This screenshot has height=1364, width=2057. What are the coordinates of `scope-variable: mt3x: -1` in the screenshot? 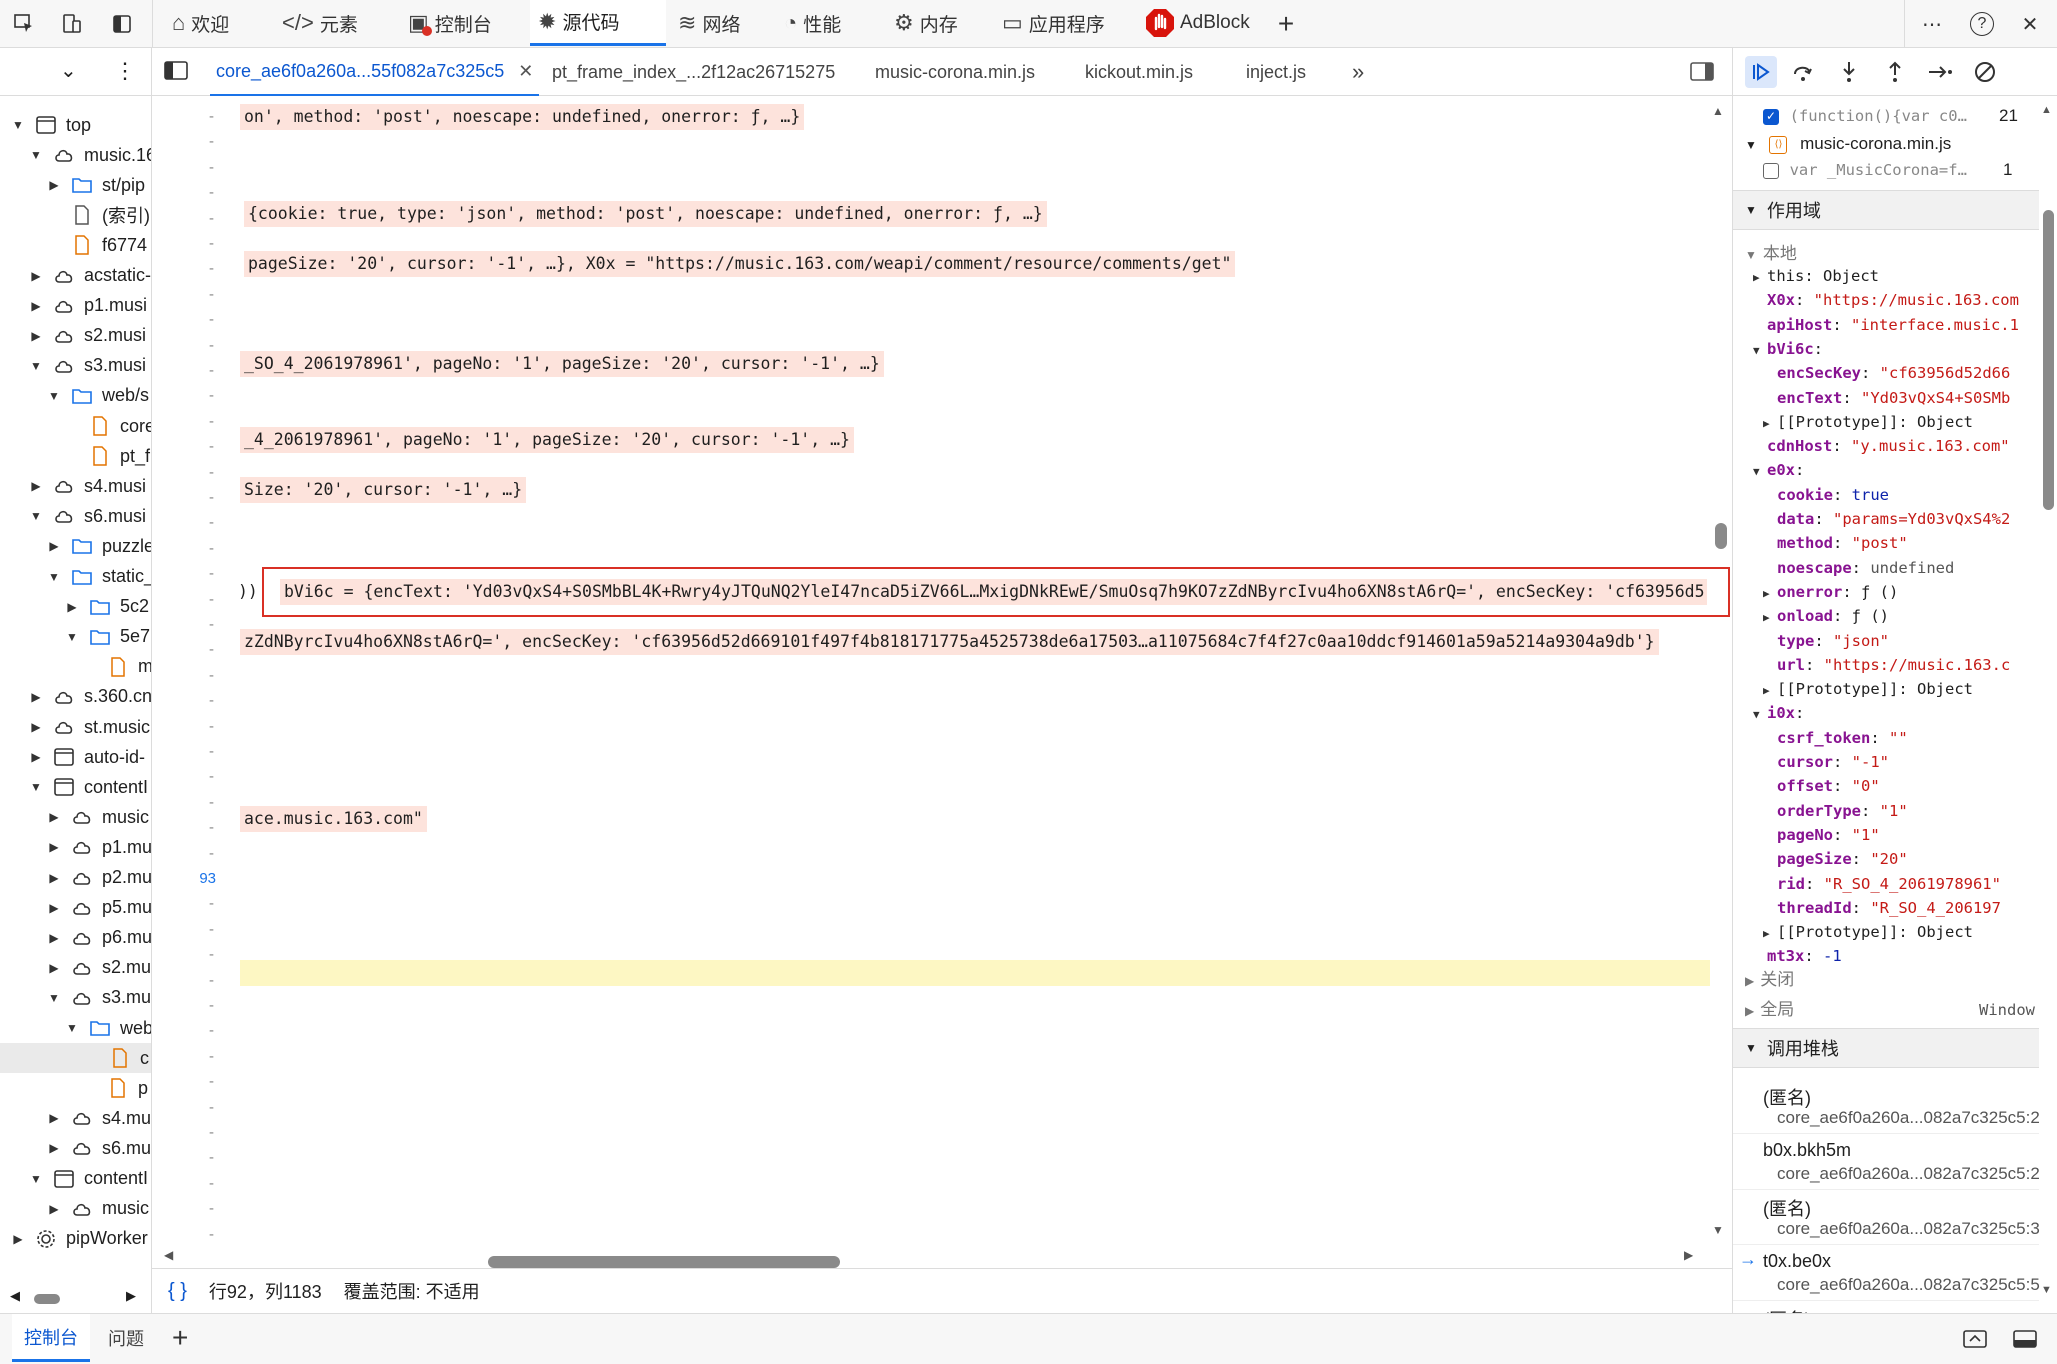 It's located at (1797, 956).